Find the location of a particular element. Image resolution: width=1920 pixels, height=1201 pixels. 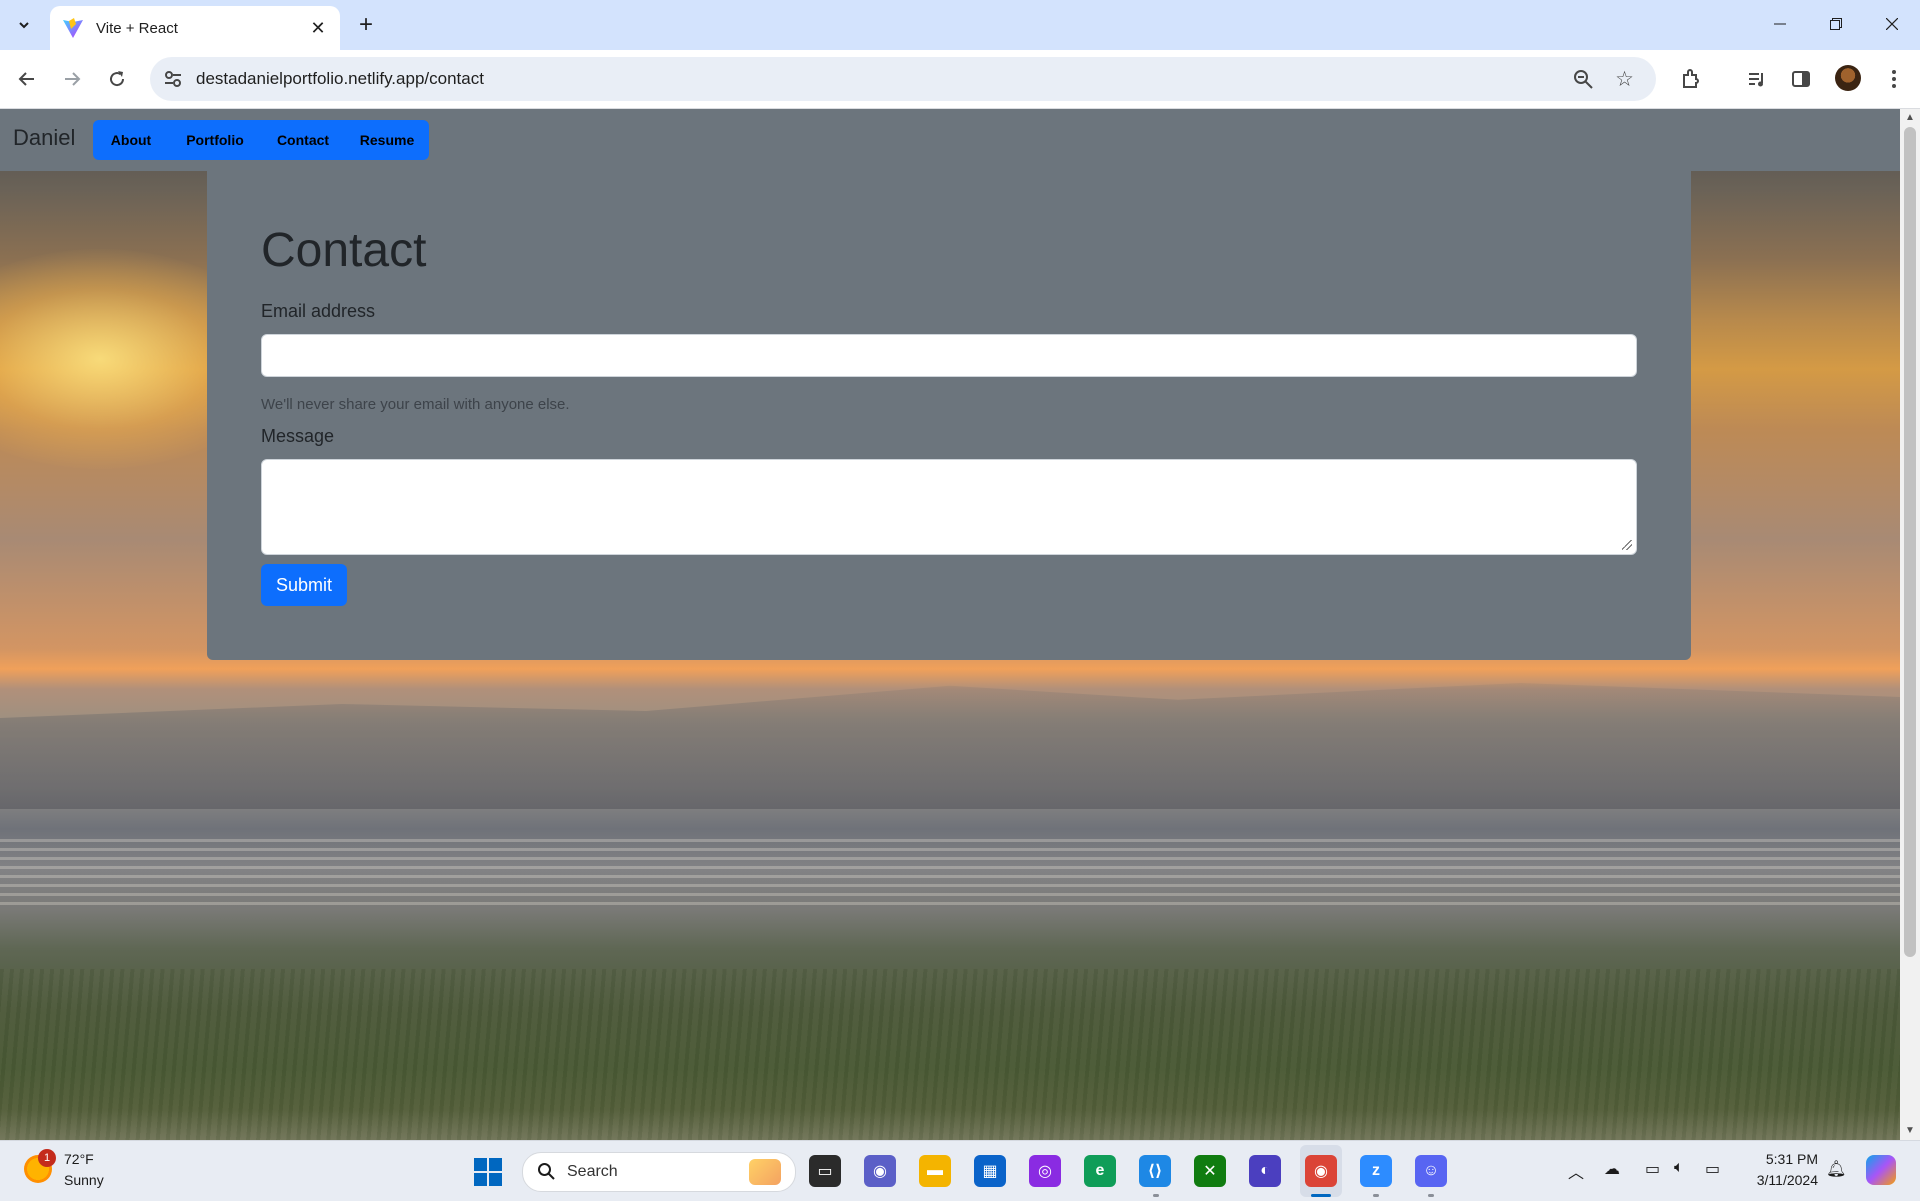

chrome-menu-icon is located at coordinates (1894, 79).